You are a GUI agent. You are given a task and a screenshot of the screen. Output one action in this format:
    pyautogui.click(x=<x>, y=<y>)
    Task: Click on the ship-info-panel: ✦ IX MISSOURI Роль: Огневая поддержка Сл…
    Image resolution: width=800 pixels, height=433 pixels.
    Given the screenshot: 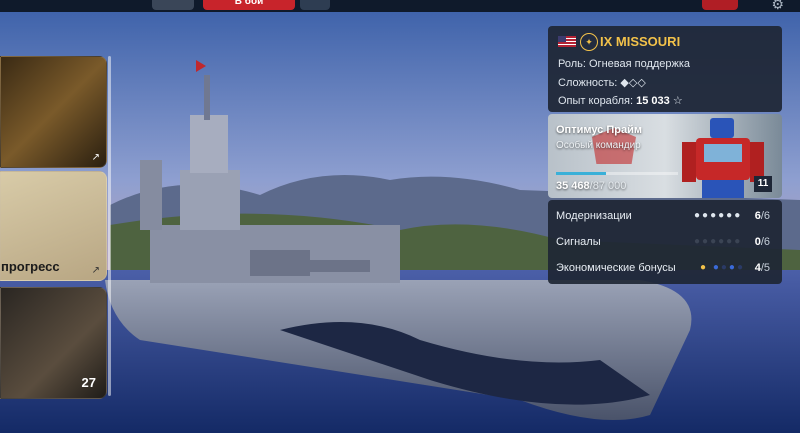 What is the action you would take?
    pyautogui.click(x=665, y=69)
    